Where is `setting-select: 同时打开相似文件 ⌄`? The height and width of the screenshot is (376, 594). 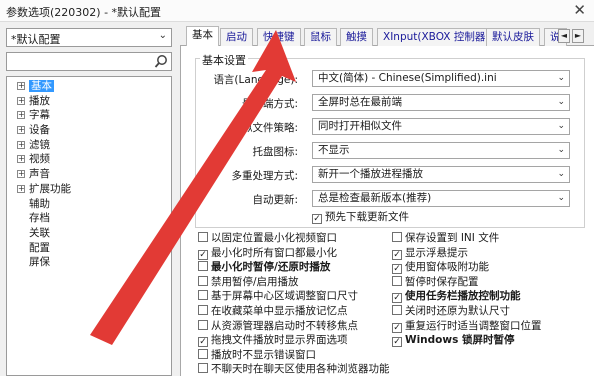
setting-select: 同时打开相似文件 ⌄ is located at coordinates (441, 126).